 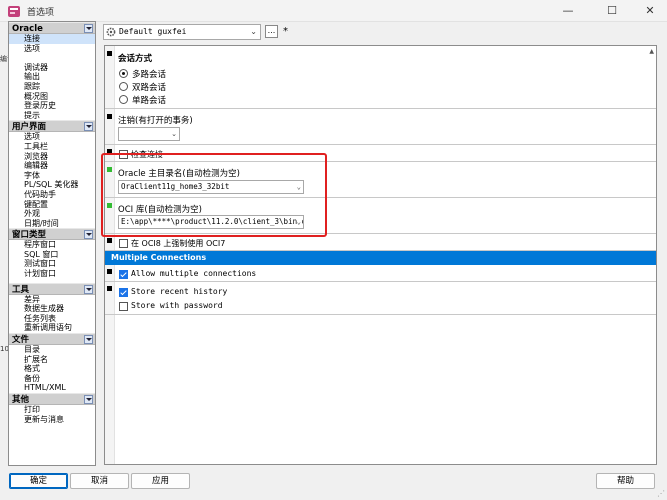 What do you see at coordinates (149, 87) in the screenshot?
I see `radio-dual-session-label: 双路会话` at bounding box center [149, 87].